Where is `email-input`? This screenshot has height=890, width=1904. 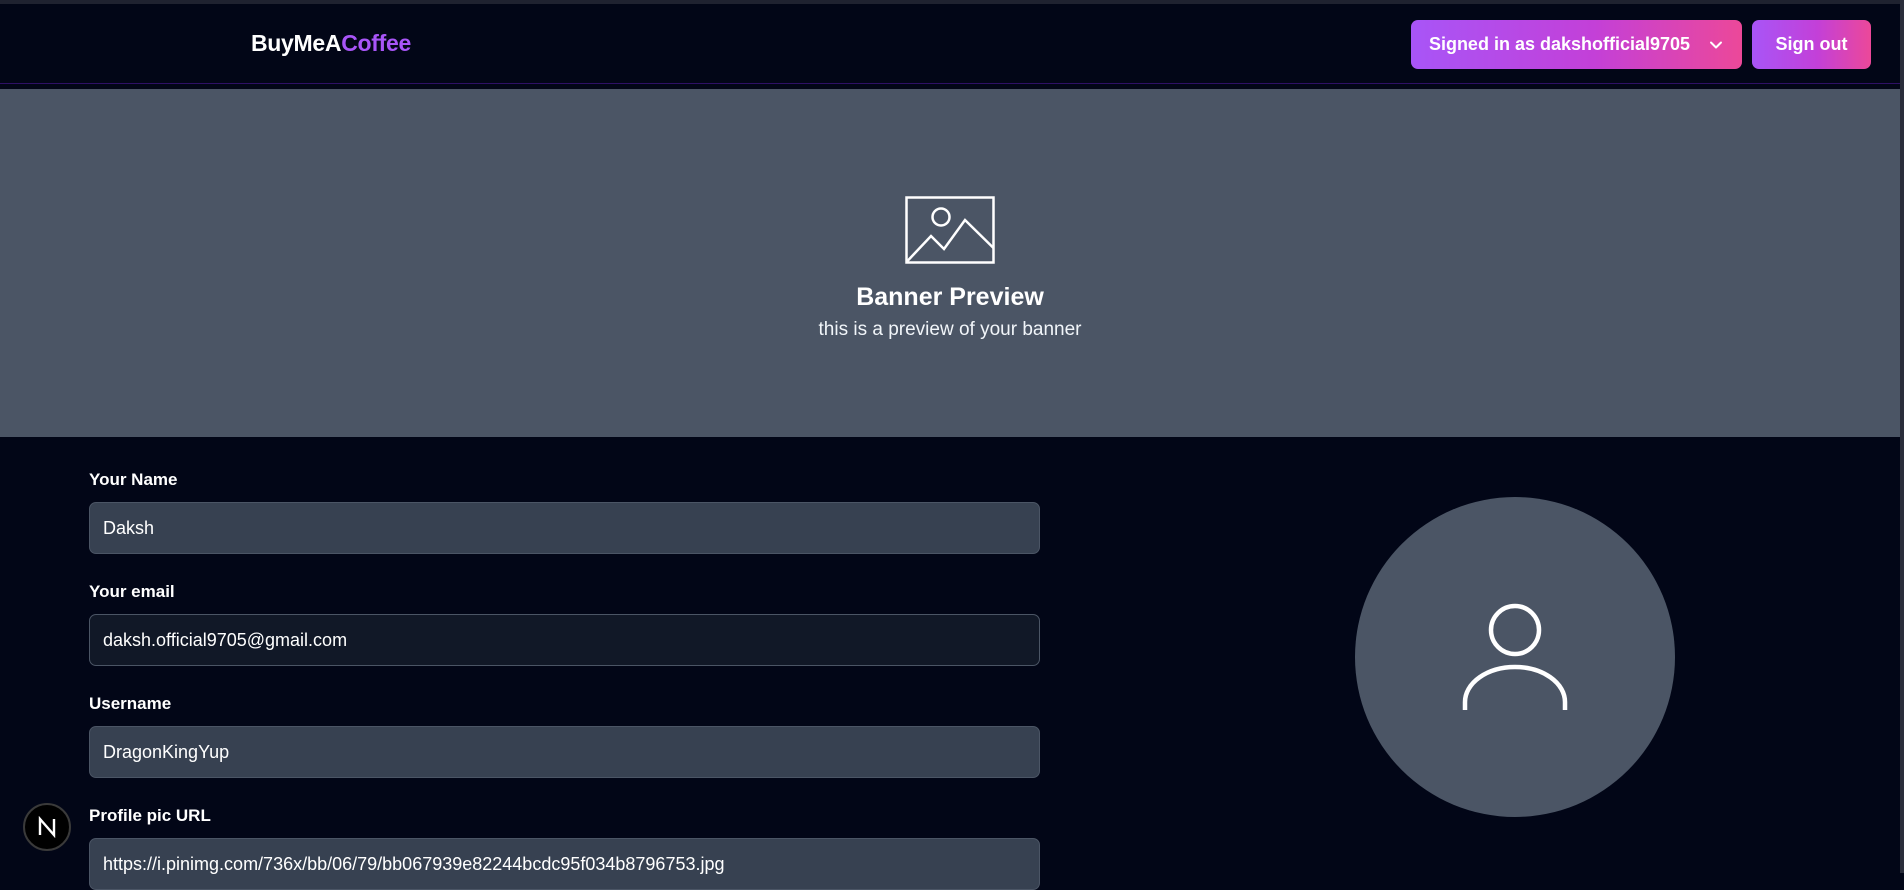 email-input is located at coordinates (564, 640).